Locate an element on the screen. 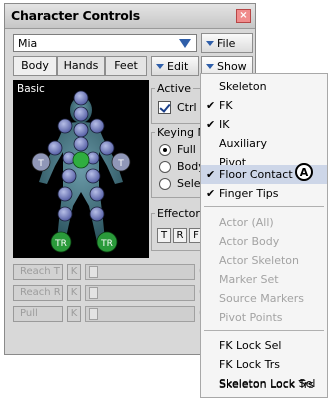  menu-item-label: Pivot Points is located at coordinates (251, 317).